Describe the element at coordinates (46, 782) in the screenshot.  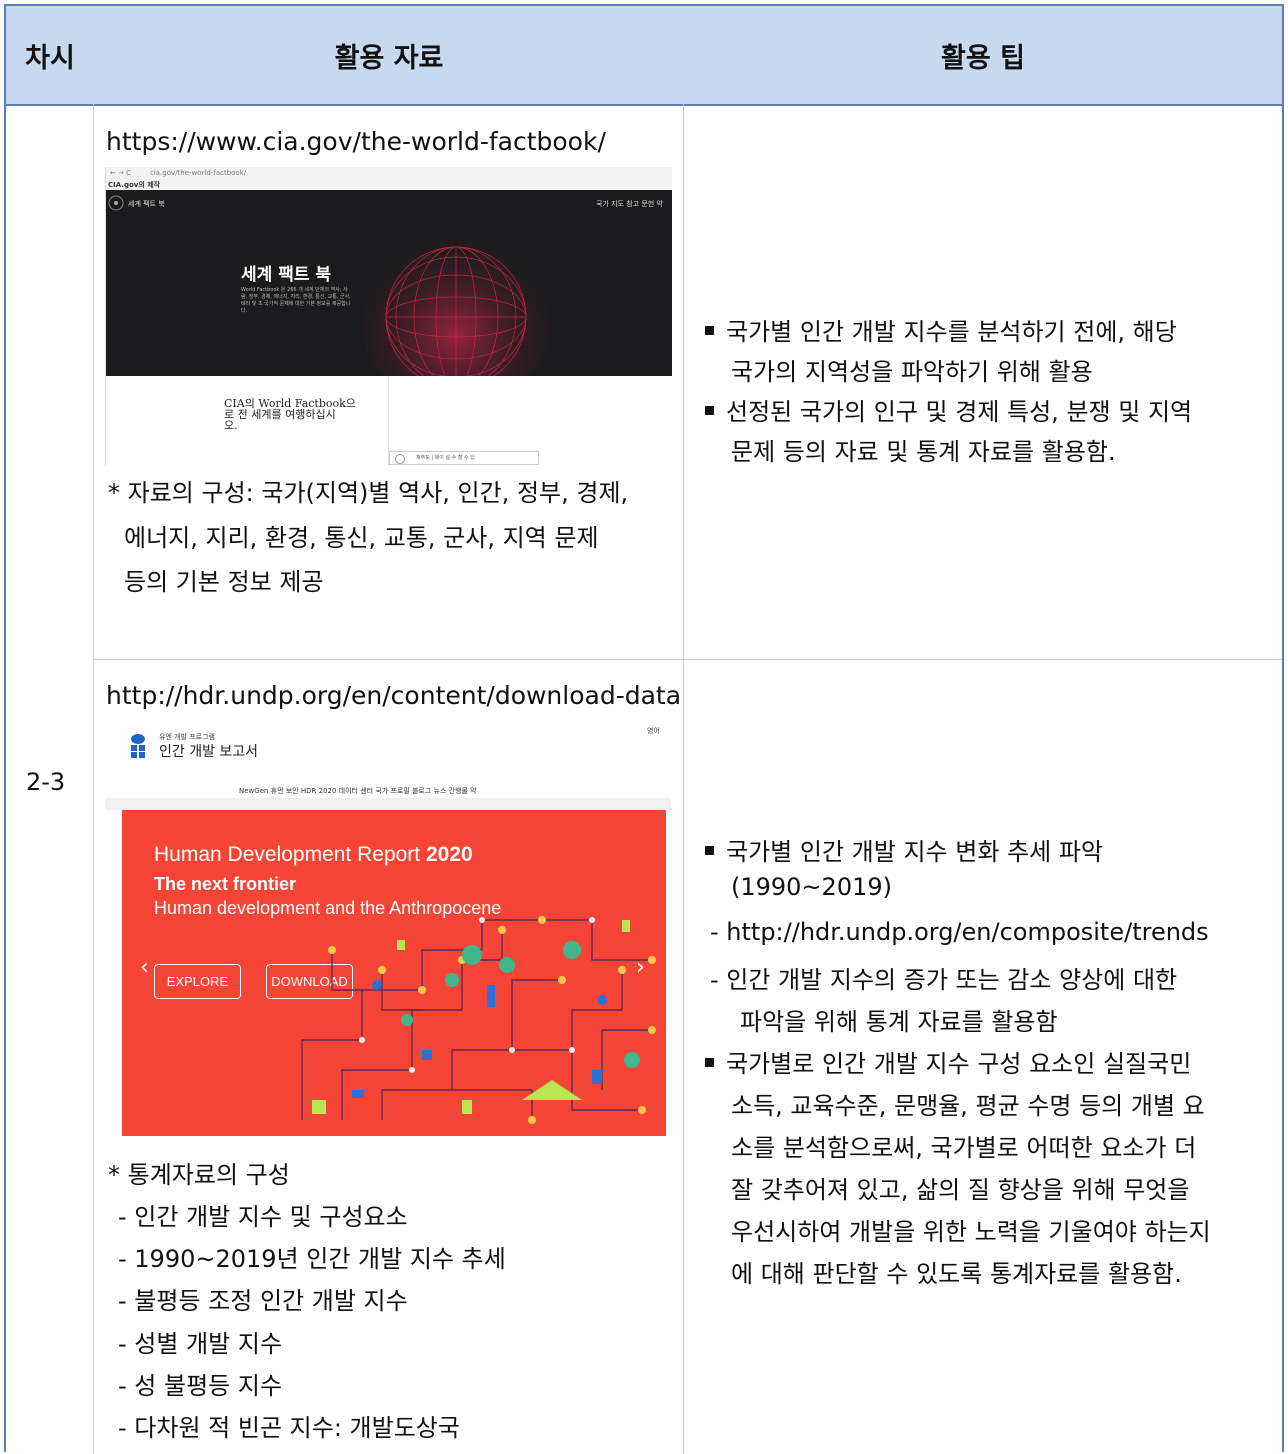
I see `session-number: 2-3` at that location.